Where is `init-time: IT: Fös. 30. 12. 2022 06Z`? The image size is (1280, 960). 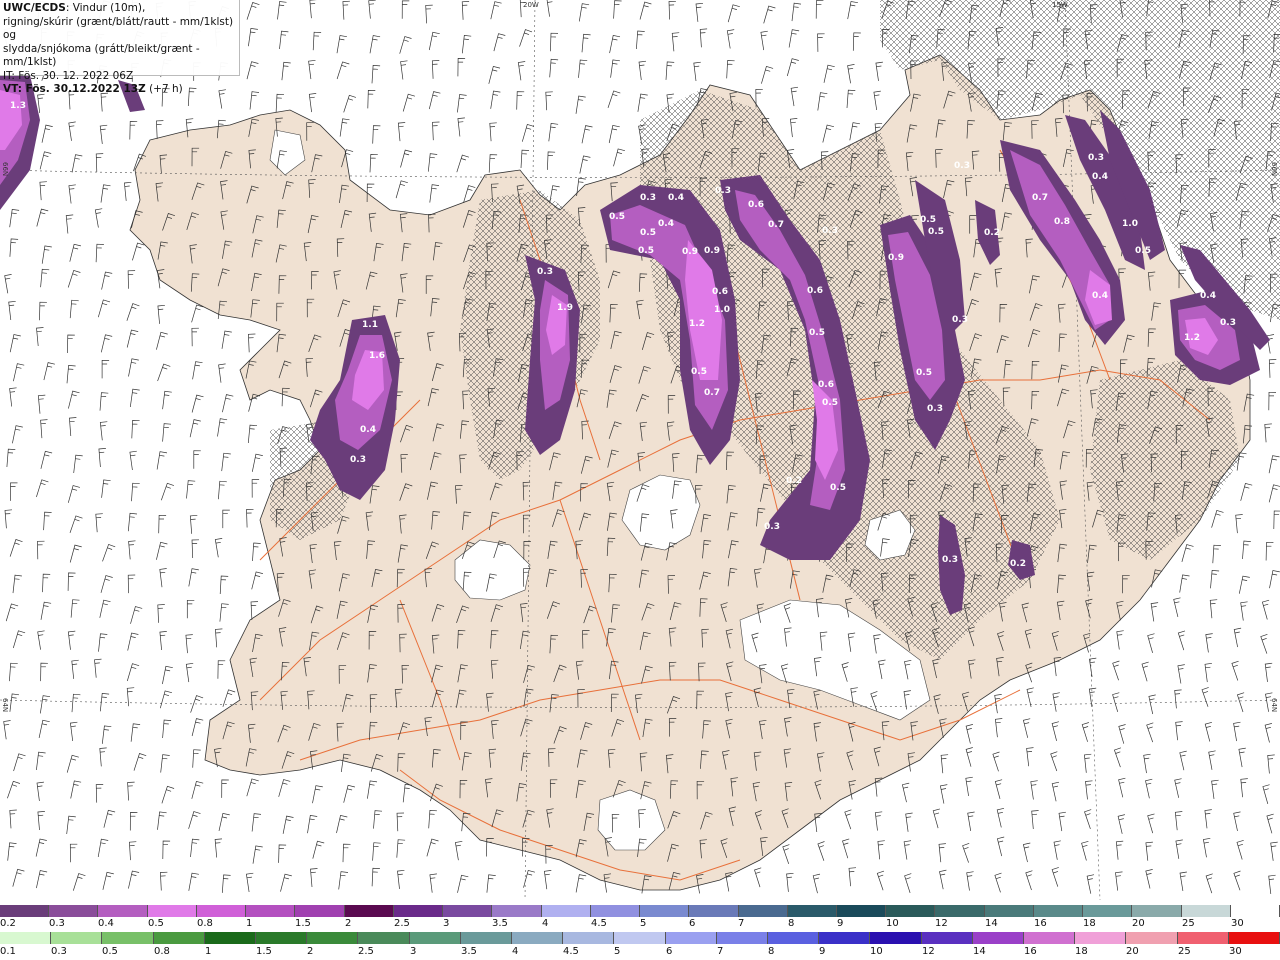 init-time: IT: Fös. 30. 12. 2022 06Z is located at coordinates (68, 75).